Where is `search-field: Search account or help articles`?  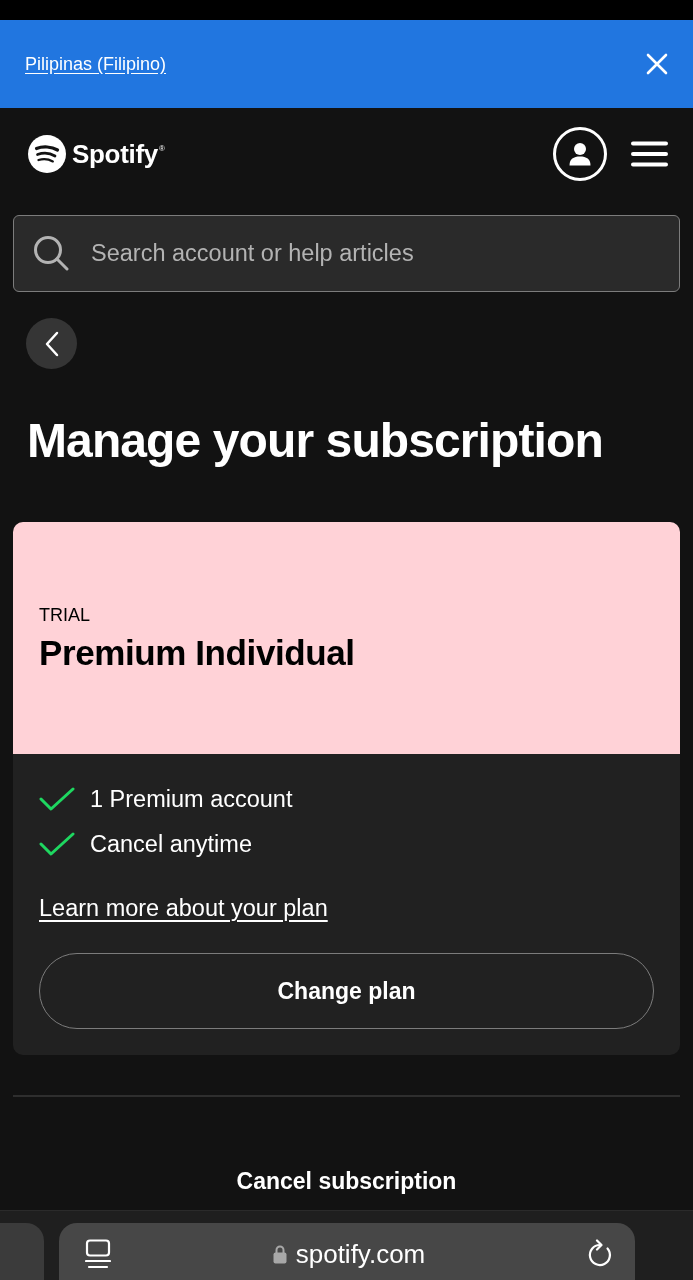 search-field: Search account or help articles is located at coordinates (346, 253).